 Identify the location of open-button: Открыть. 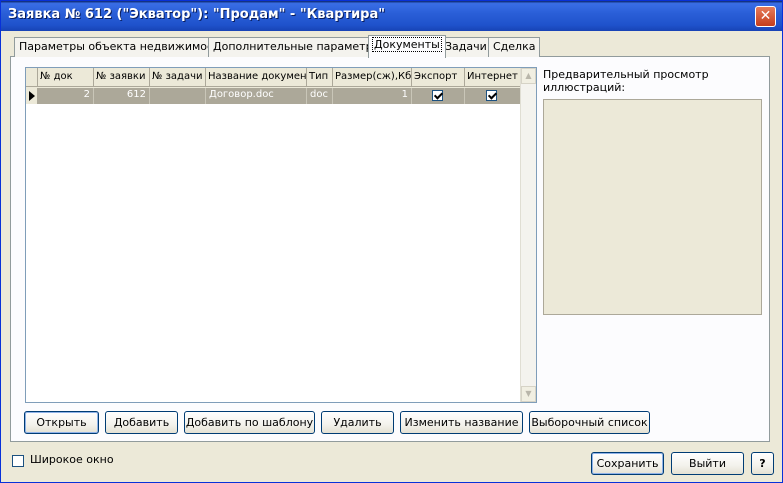
(61, 422).